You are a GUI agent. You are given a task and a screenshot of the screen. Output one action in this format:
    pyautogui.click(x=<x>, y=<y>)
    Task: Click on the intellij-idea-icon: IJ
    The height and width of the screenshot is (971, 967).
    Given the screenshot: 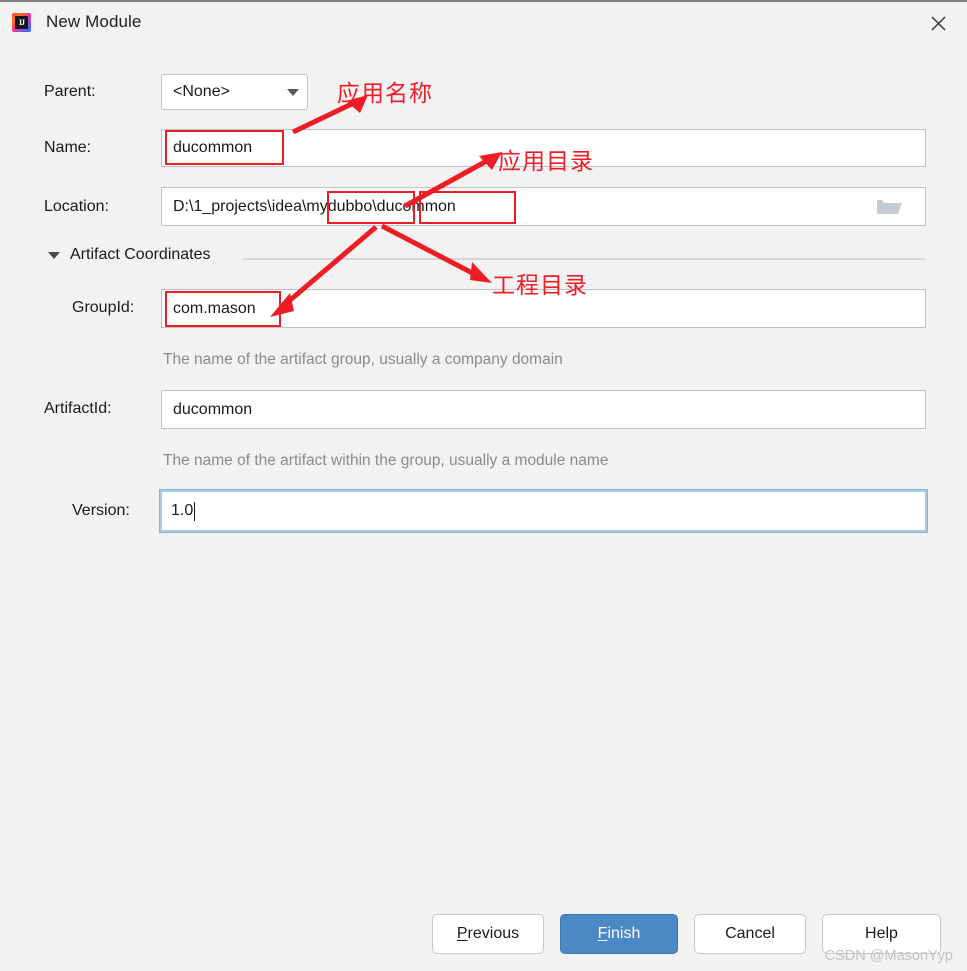 What is the action you would take?
    pyautogui.click(x=21, y=22)
    